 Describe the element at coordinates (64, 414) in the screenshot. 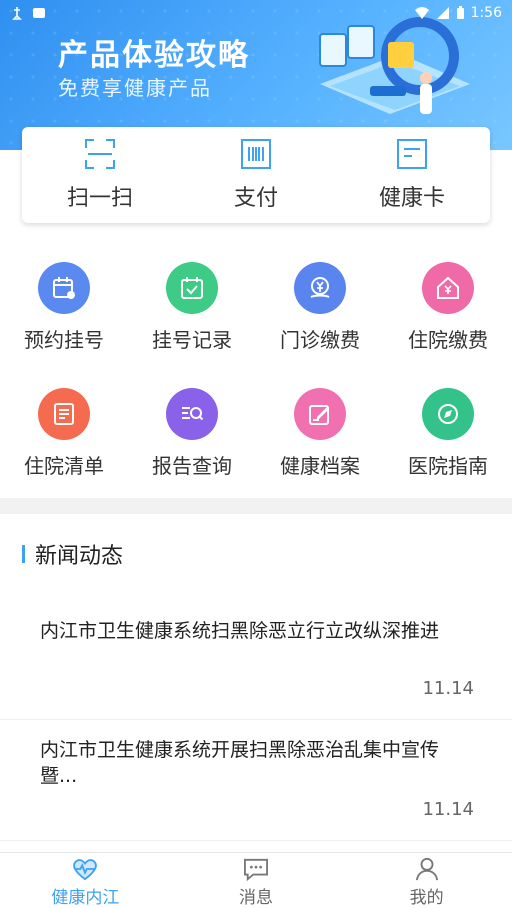

I see `list-icon` at that location.